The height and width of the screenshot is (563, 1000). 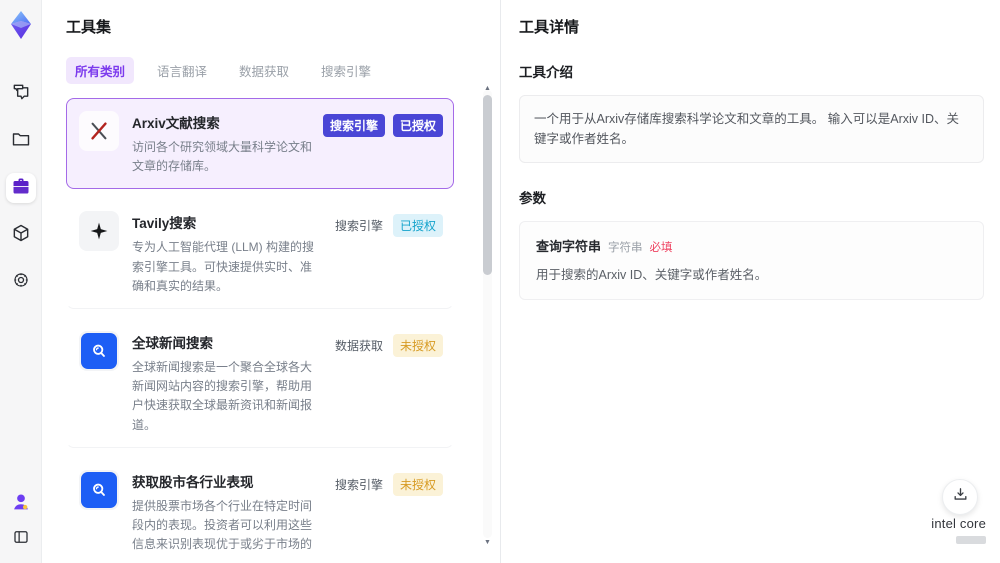 What do you see at coordinates (99, 489) in the screenshot?
I see `stock-sector-icon` at bounding box center [99, 489].